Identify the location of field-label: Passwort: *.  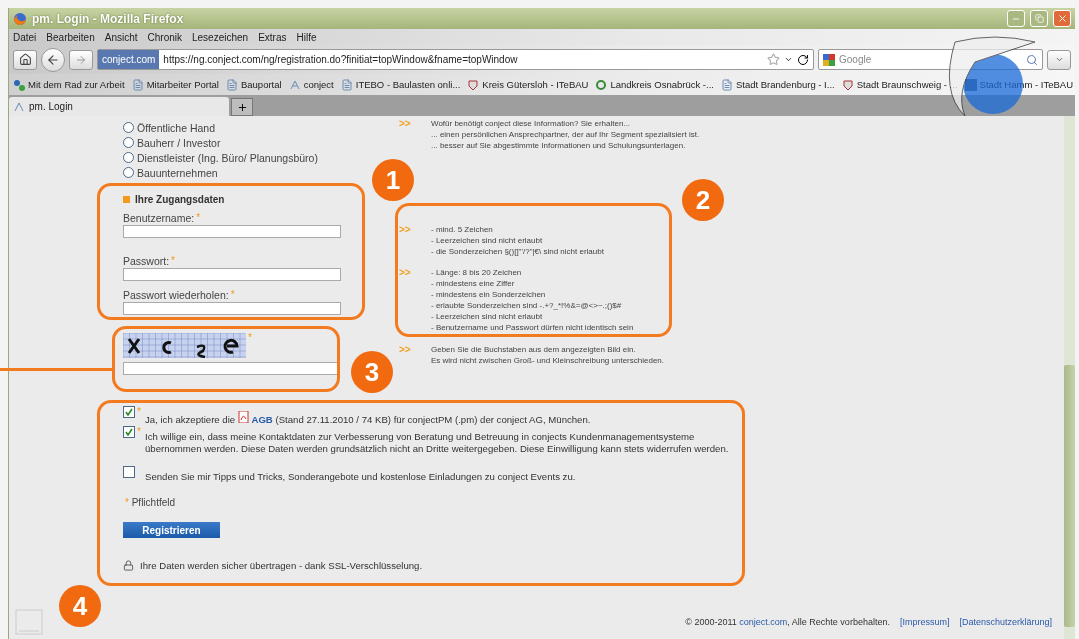
(149, 261).